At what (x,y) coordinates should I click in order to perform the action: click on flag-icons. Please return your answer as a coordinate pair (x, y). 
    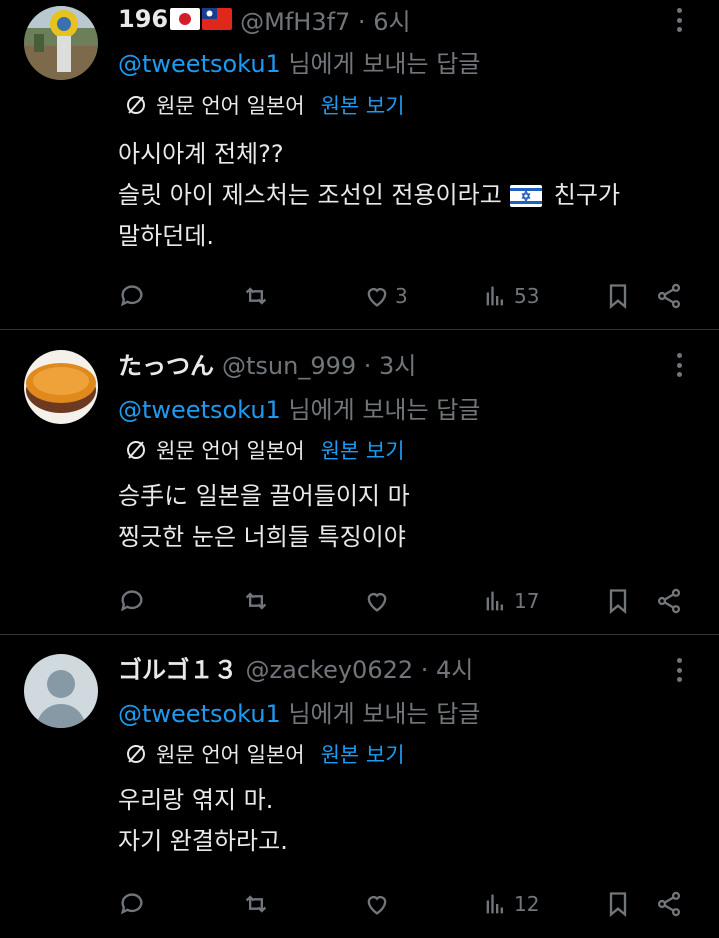
    Looking at the image, I should click on (201, 19).